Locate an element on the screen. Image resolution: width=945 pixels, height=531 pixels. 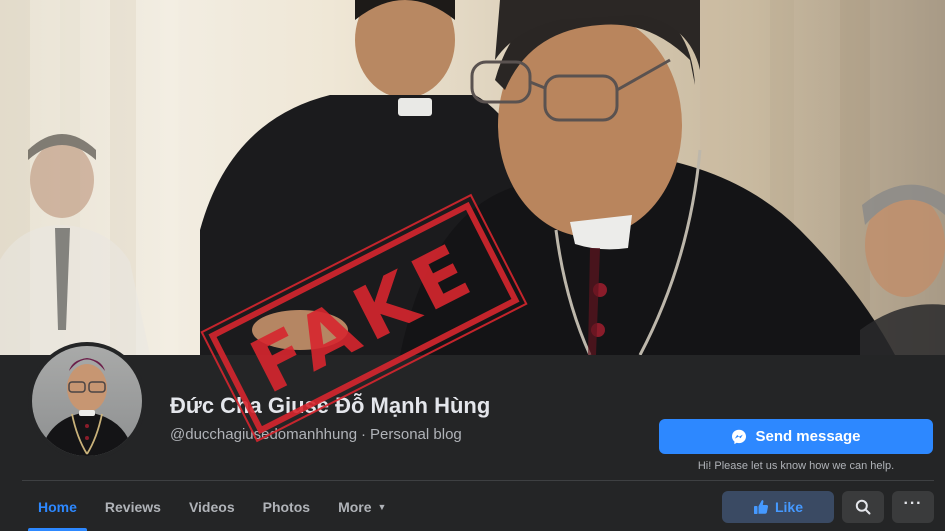
thumbs-up-icon is located at coordinates (761, 507).